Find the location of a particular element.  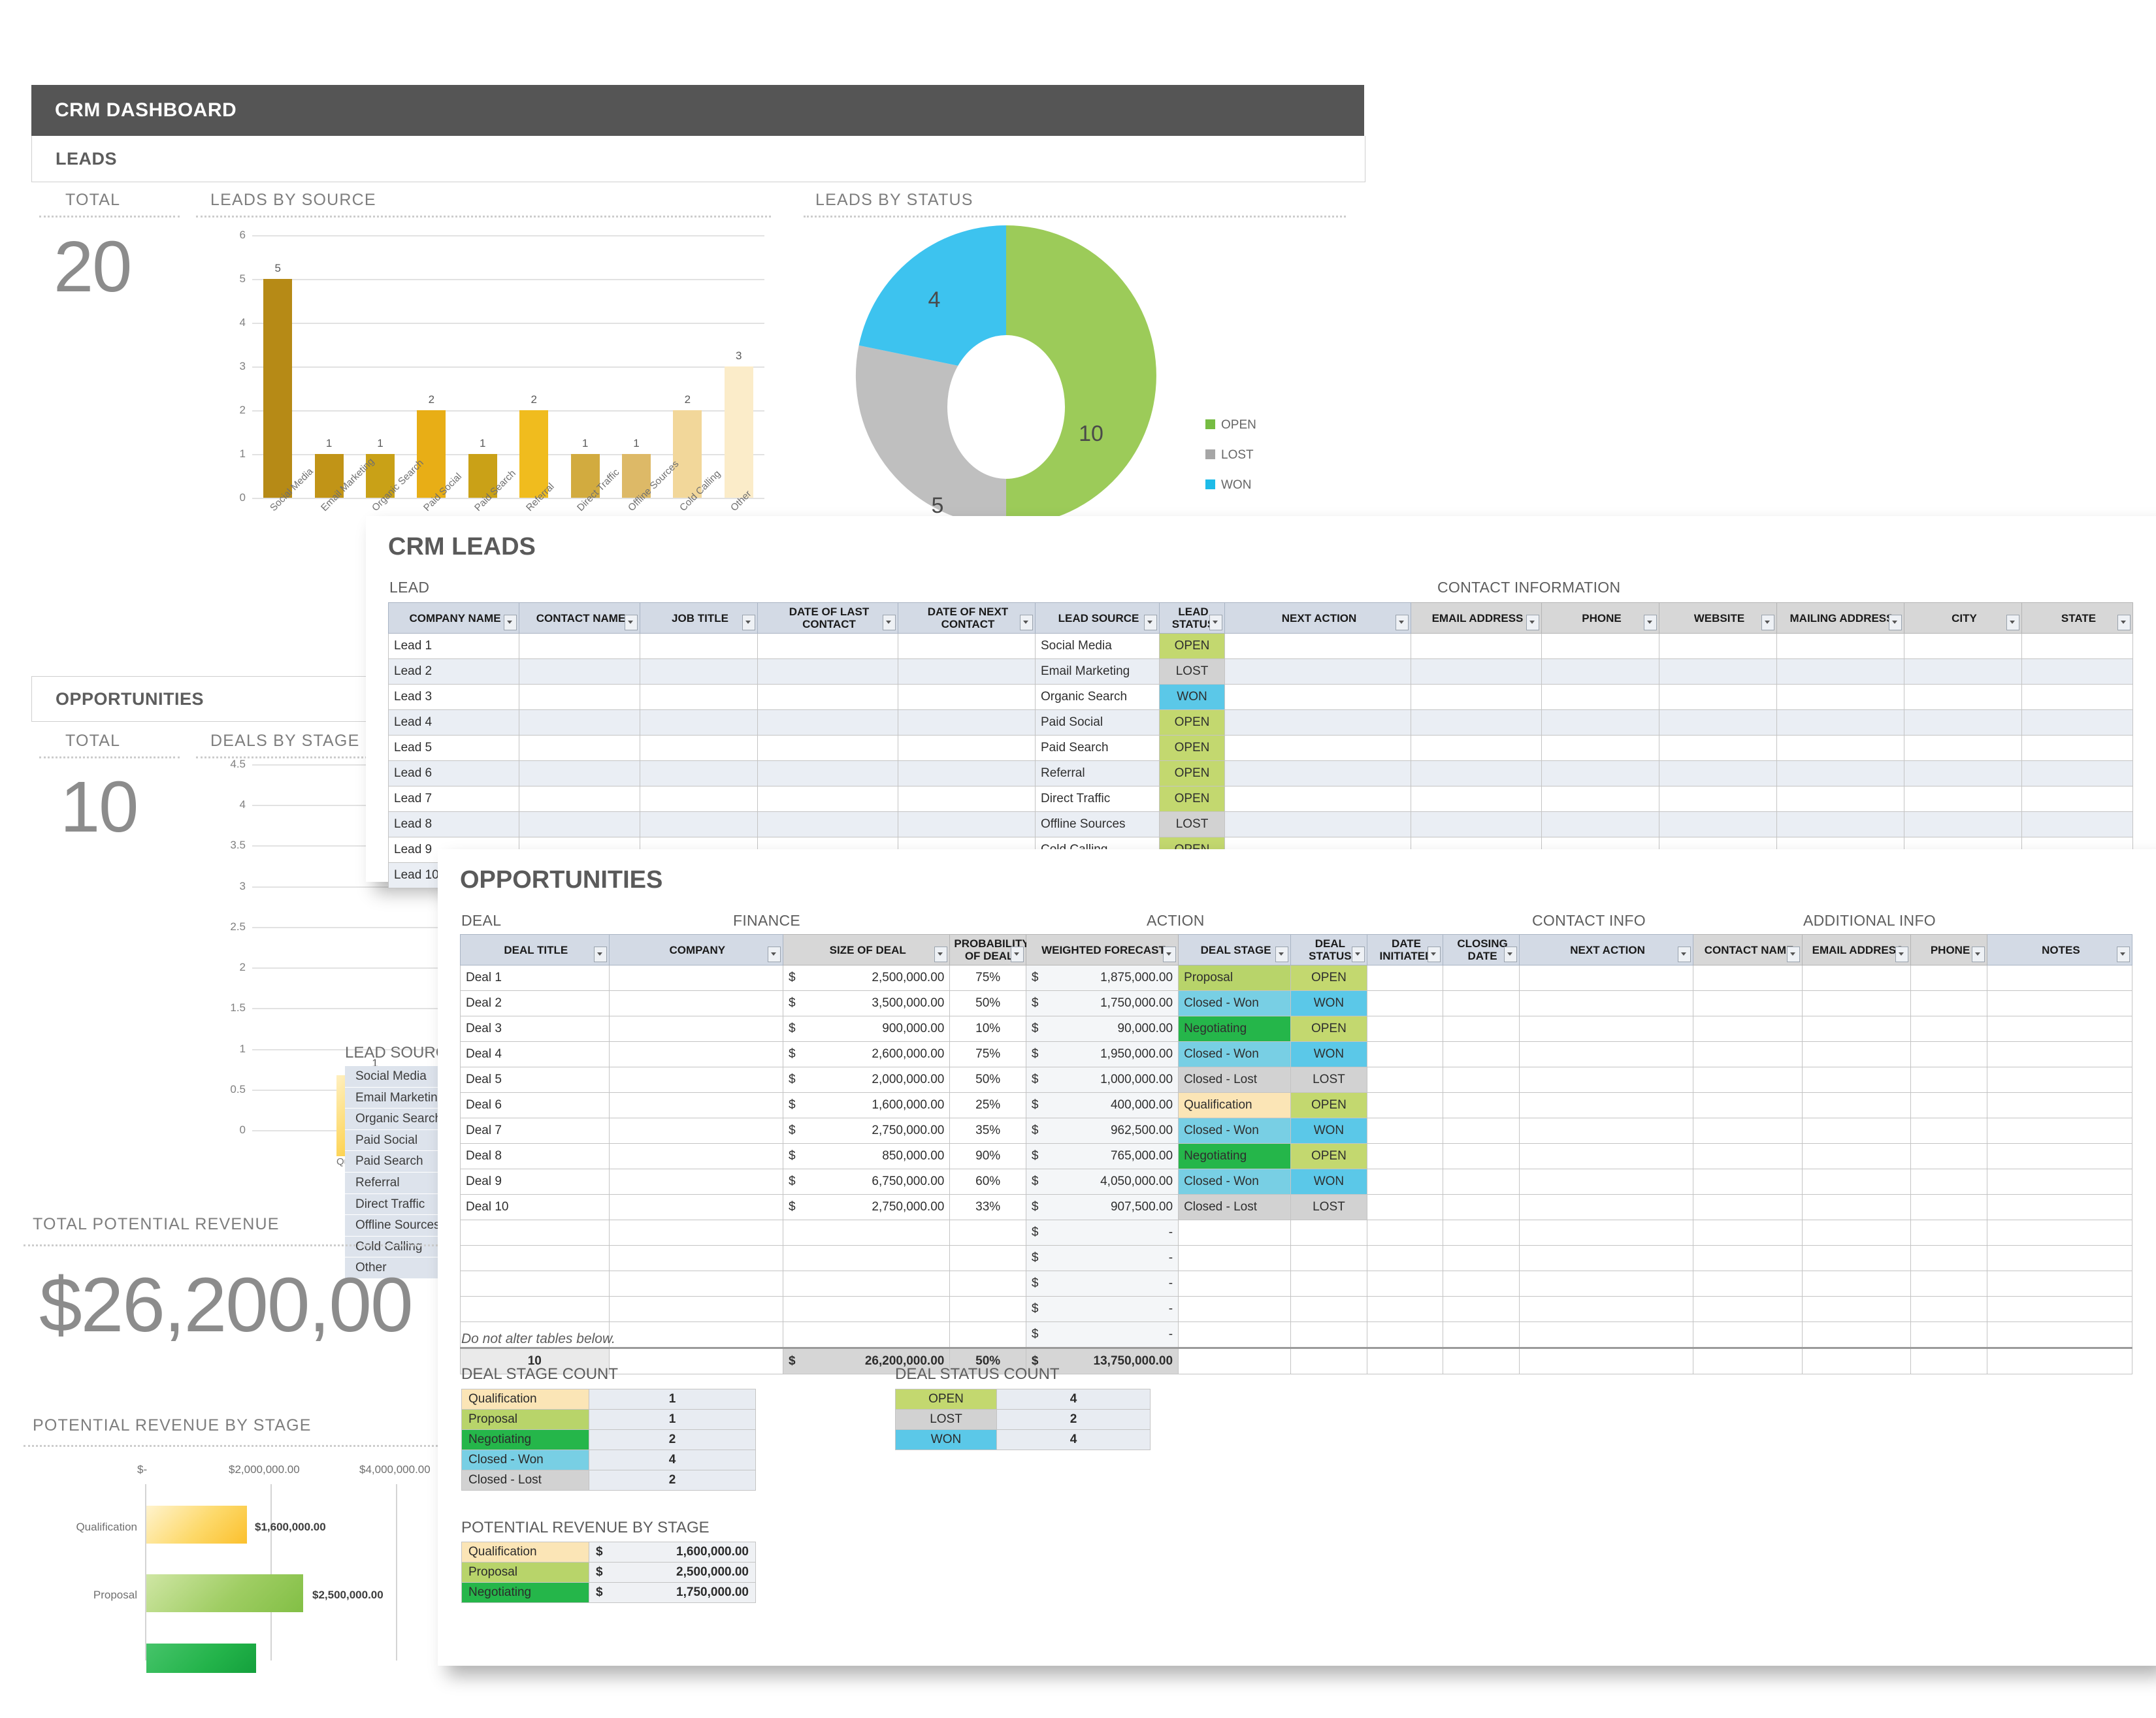

column-header: DEAL STAGE is located at coordinates (1235, 949).